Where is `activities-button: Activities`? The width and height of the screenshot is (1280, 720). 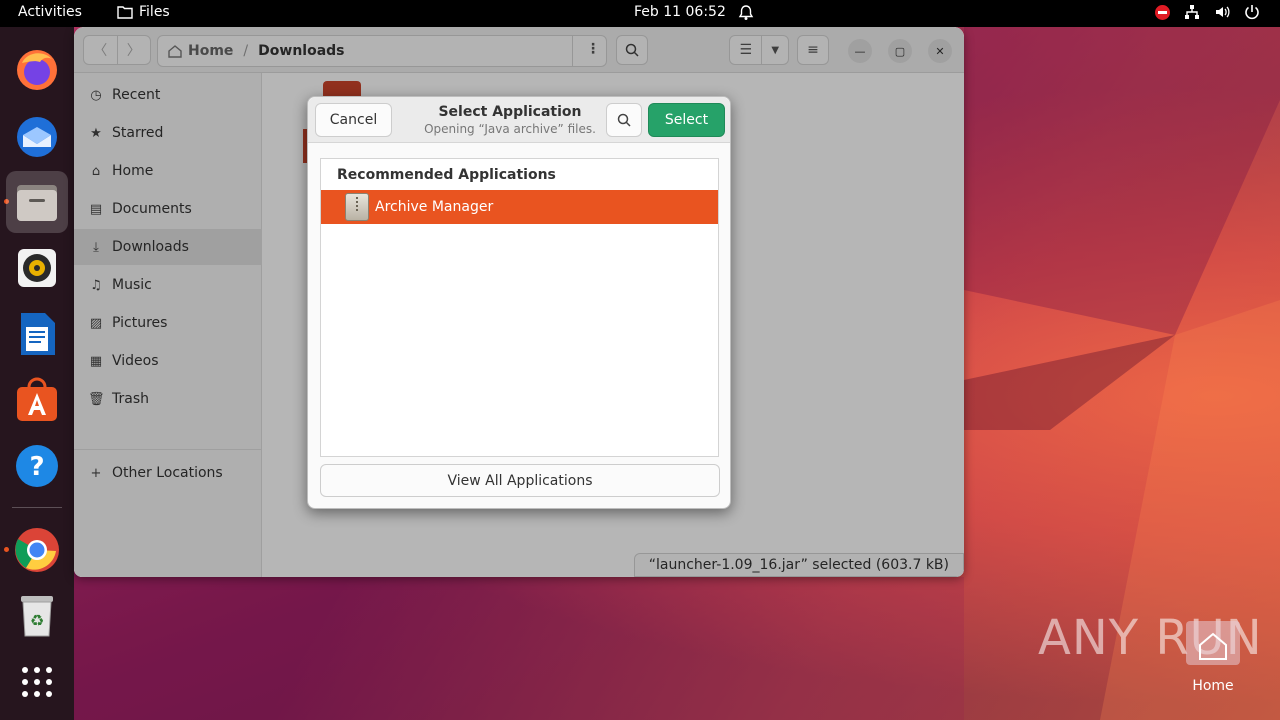 activities-button: Activities is located at coordinates (50, 12).